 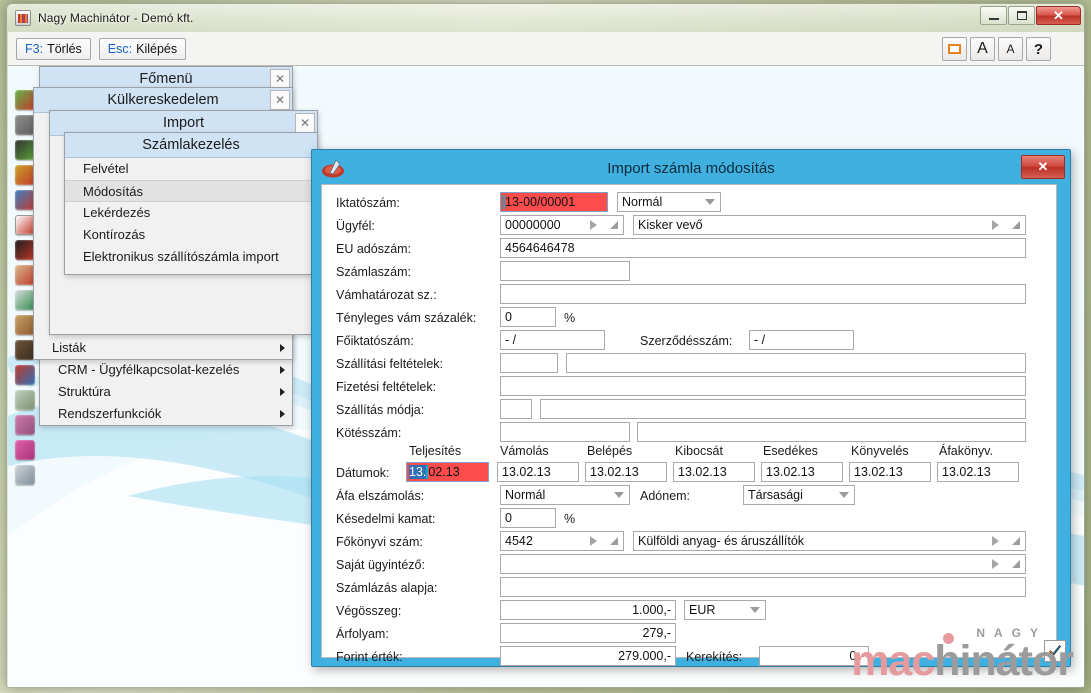 I want to click on field-date-teljesites-rest: 02.13, so click(x=444, y=472).